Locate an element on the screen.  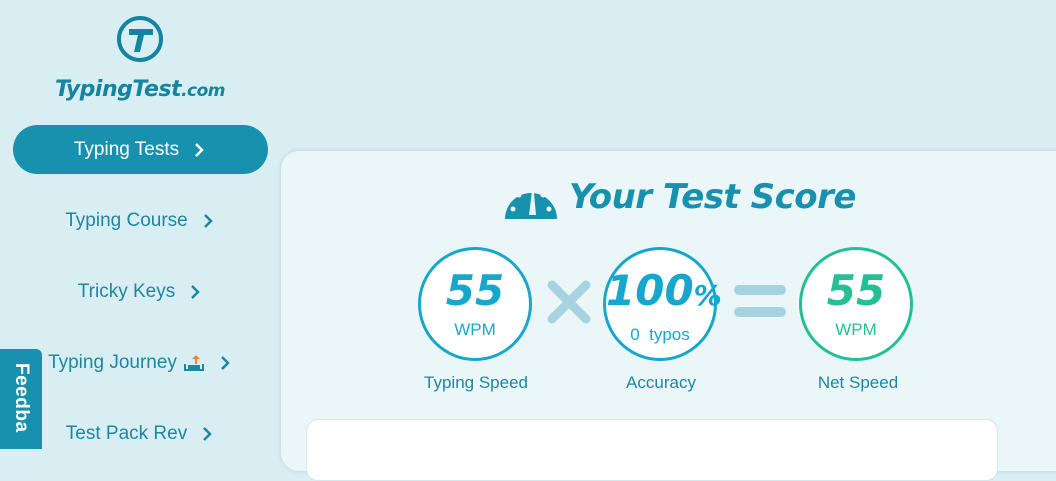
logo-t-icon is located at coordinates (140, 39).